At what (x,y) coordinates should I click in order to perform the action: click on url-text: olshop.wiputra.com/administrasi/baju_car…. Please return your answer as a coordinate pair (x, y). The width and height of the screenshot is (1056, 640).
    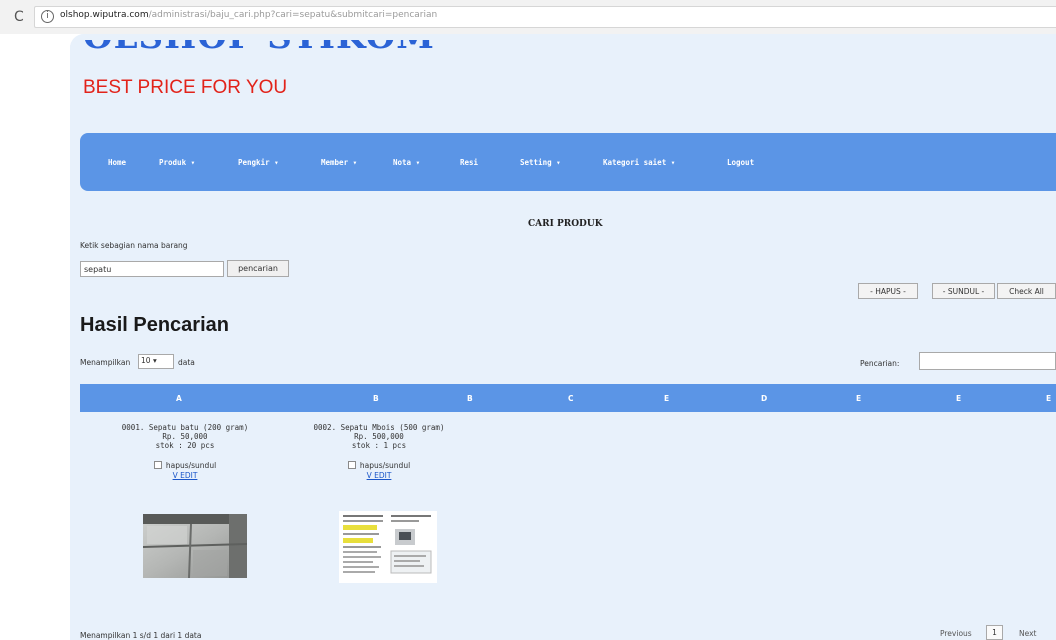
    Looking at the image, I should click on (248, 15).